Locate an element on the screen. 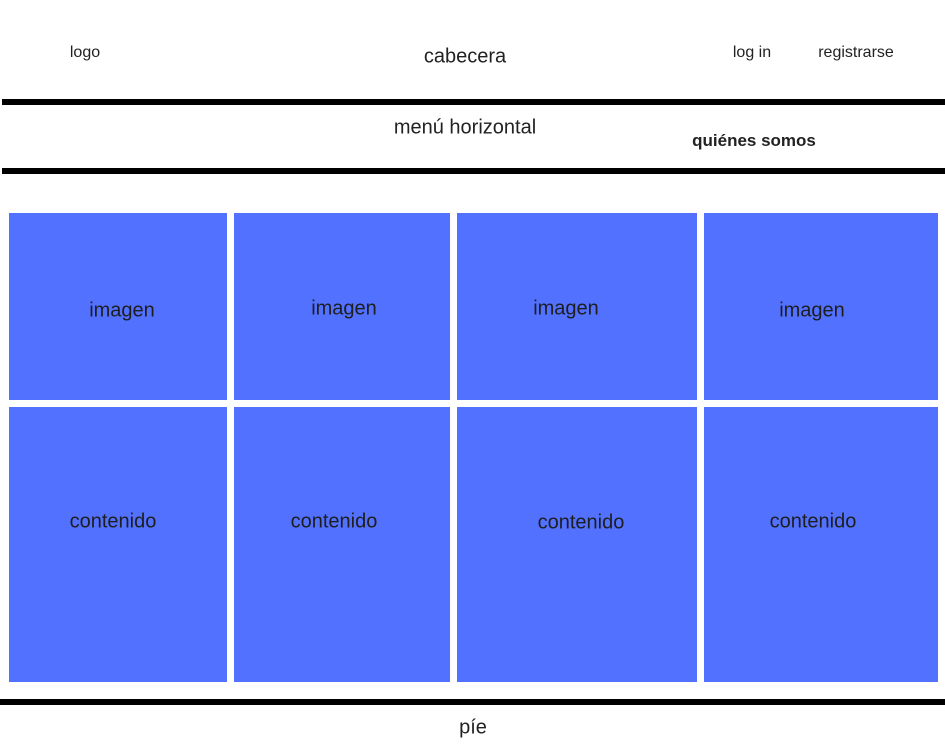 The height and width of the screenshot is (756, 945). header-title: cabecera is located at coordinates (465, 56).